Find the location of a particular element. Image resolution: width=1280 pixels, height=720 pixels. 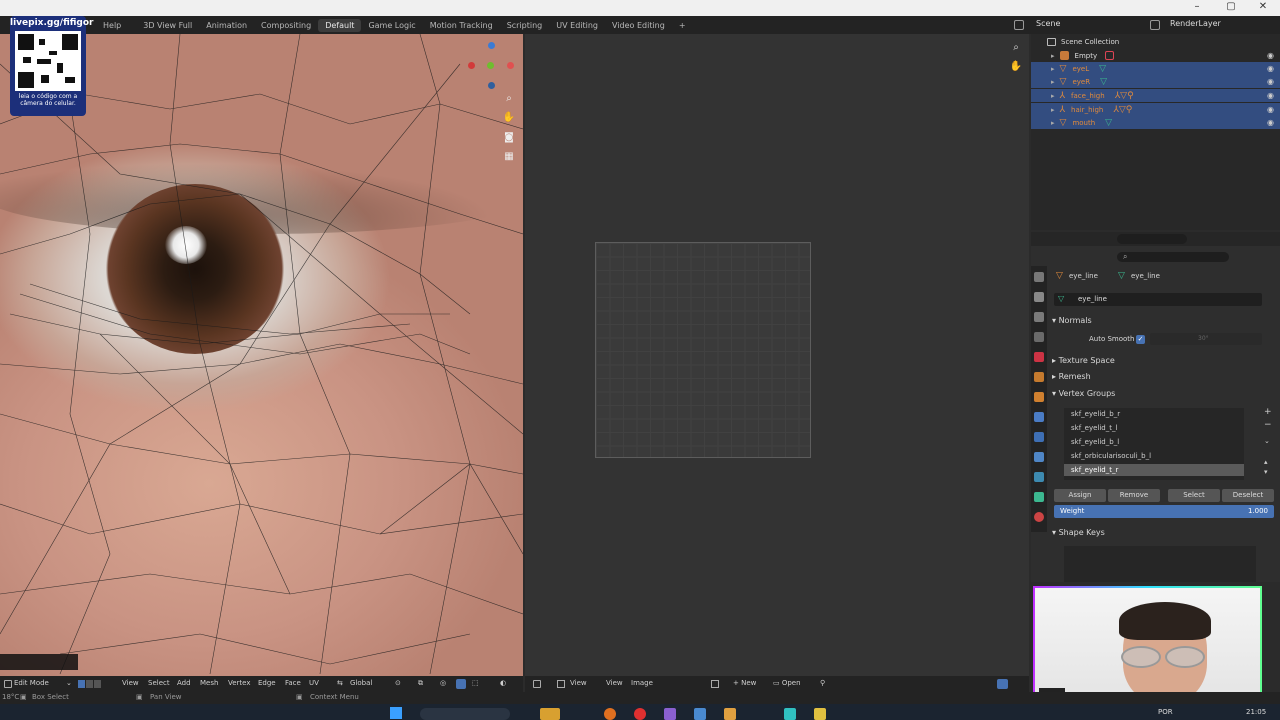

pivot-point-icon: ⊙ is located at coordinates (398, 683).